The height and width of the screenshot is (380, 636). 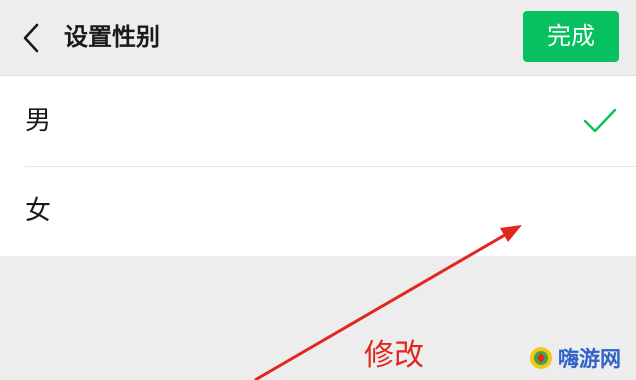 I want to click on watermark-text: 嗨游网, so click(x=589, y=359).